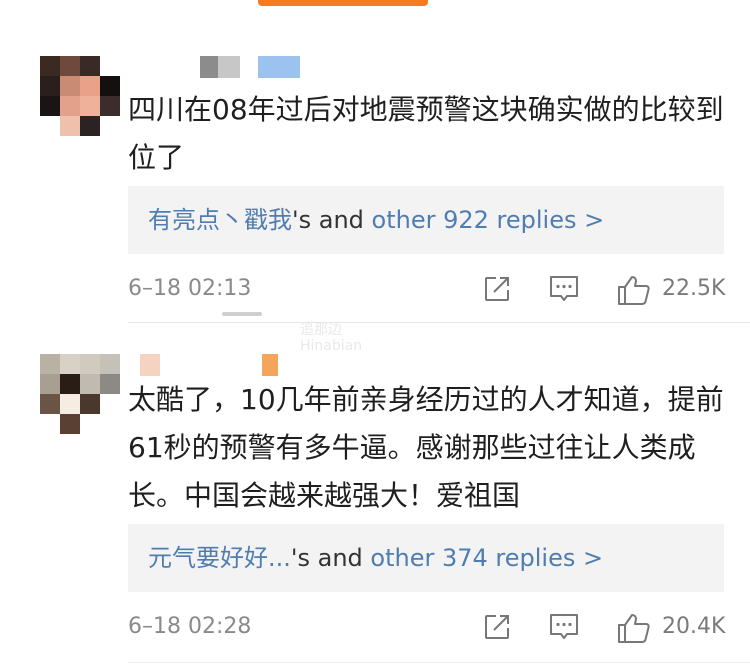  What do you see at coordinates (242, 314) in the screenshot?
I see `section-handle` at bounding box center [242, 314].